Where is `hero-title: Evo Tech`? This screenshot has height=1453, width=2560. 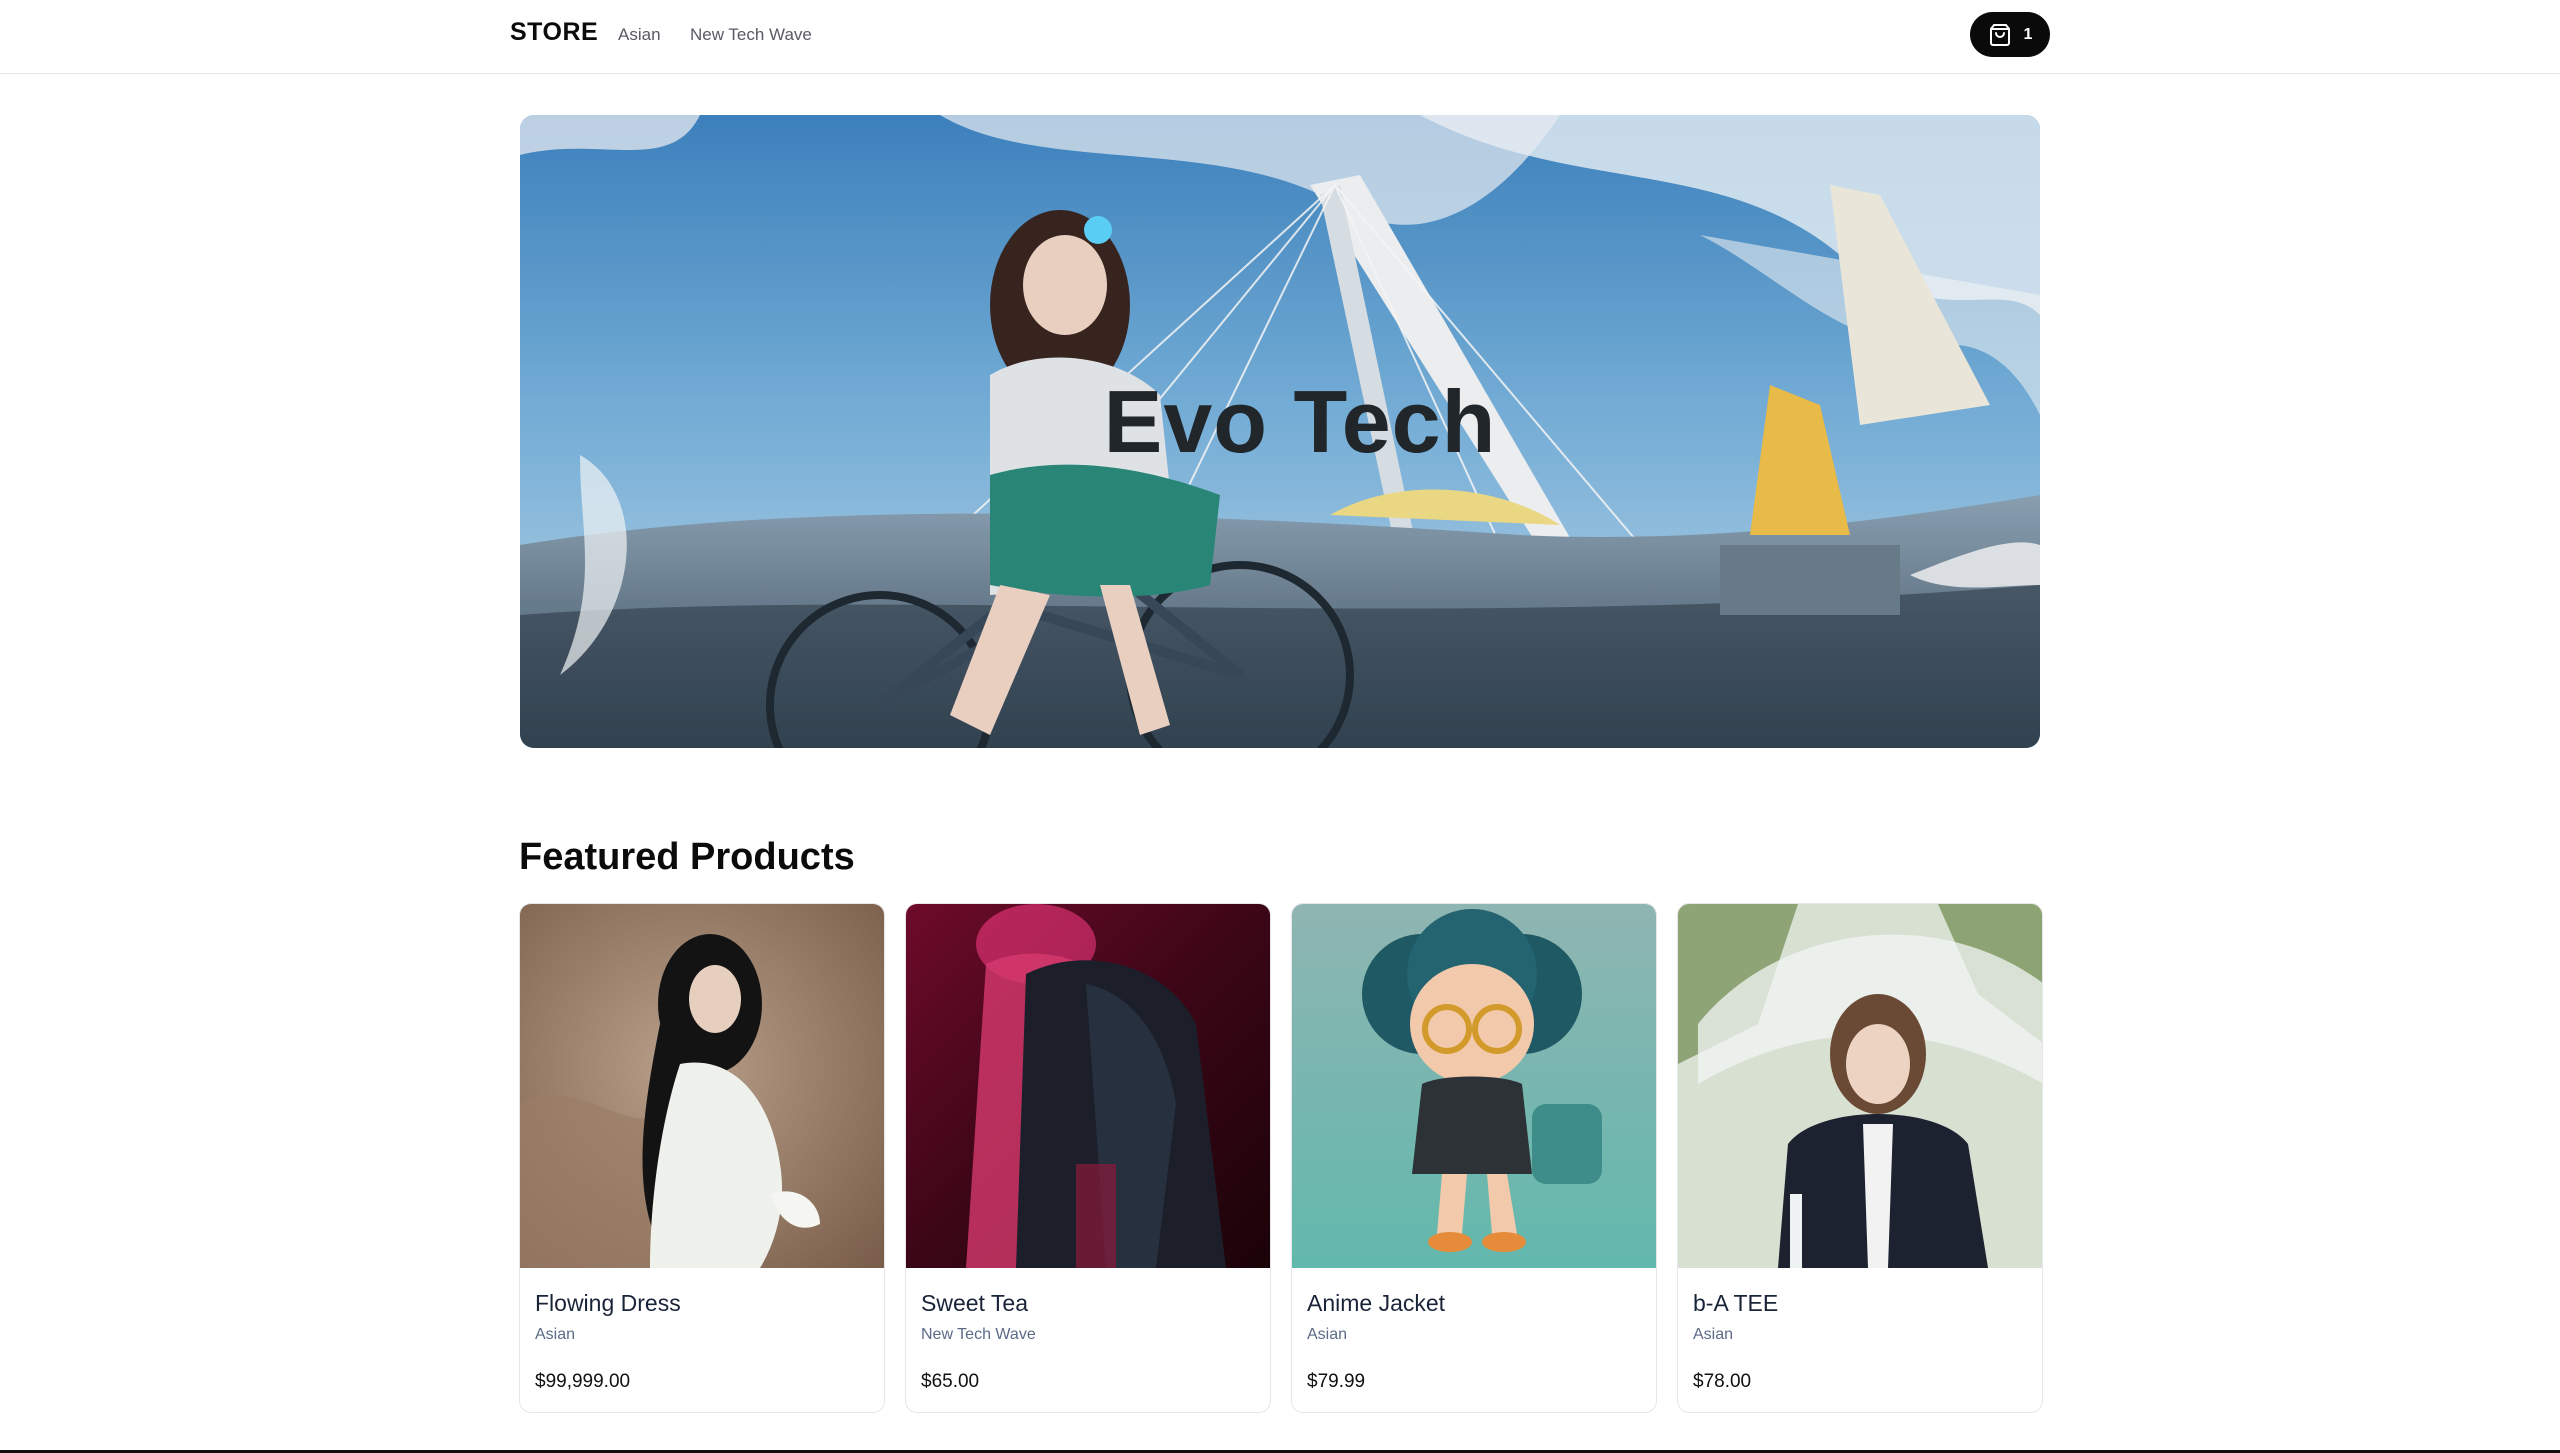 hero-title: Evo Tech is located at coordinates (1300, 421).